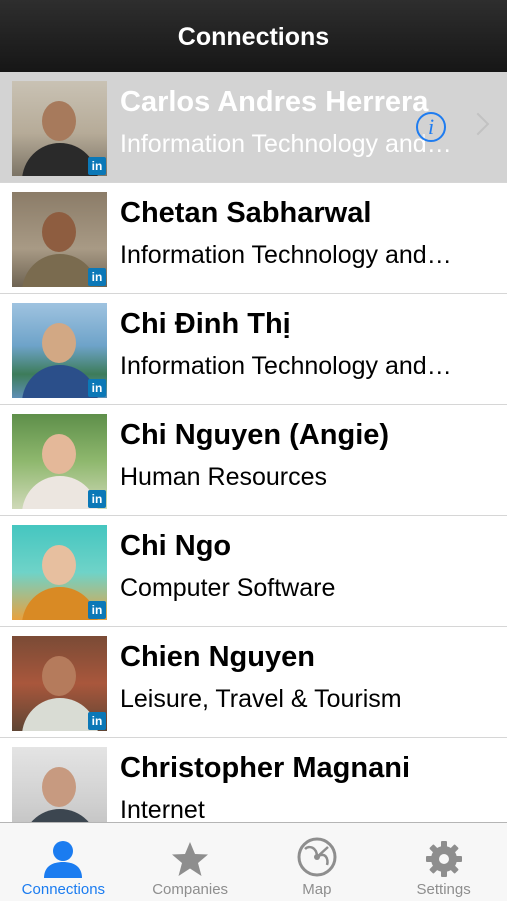 The image size is (507, 901). What do you see at coordinates (253, 460) in the screenshot?
I see `connection-row: in Chi Nguyen (Angie) Human Resources` at bounding box center [253, 460].